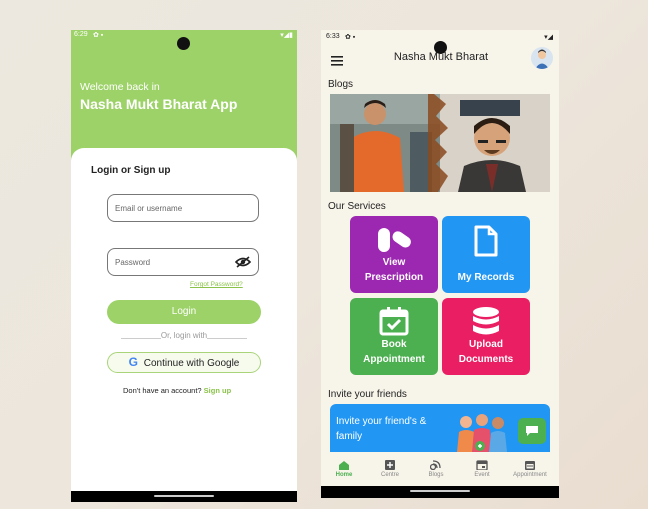 The height and width of the screenshot is (509, 648). Describe the element at coordinates (184, 312) in the screenshot. I see `login-button: Login` at that location.